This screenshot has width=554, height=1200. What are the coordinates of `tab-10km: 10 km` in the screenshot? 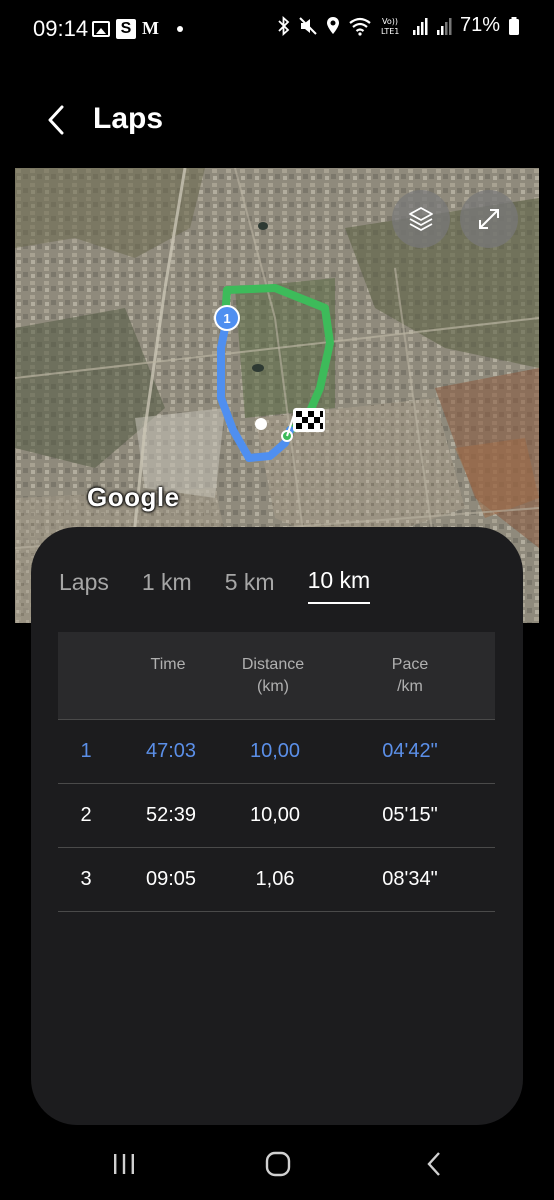 It's located at (339, 585).